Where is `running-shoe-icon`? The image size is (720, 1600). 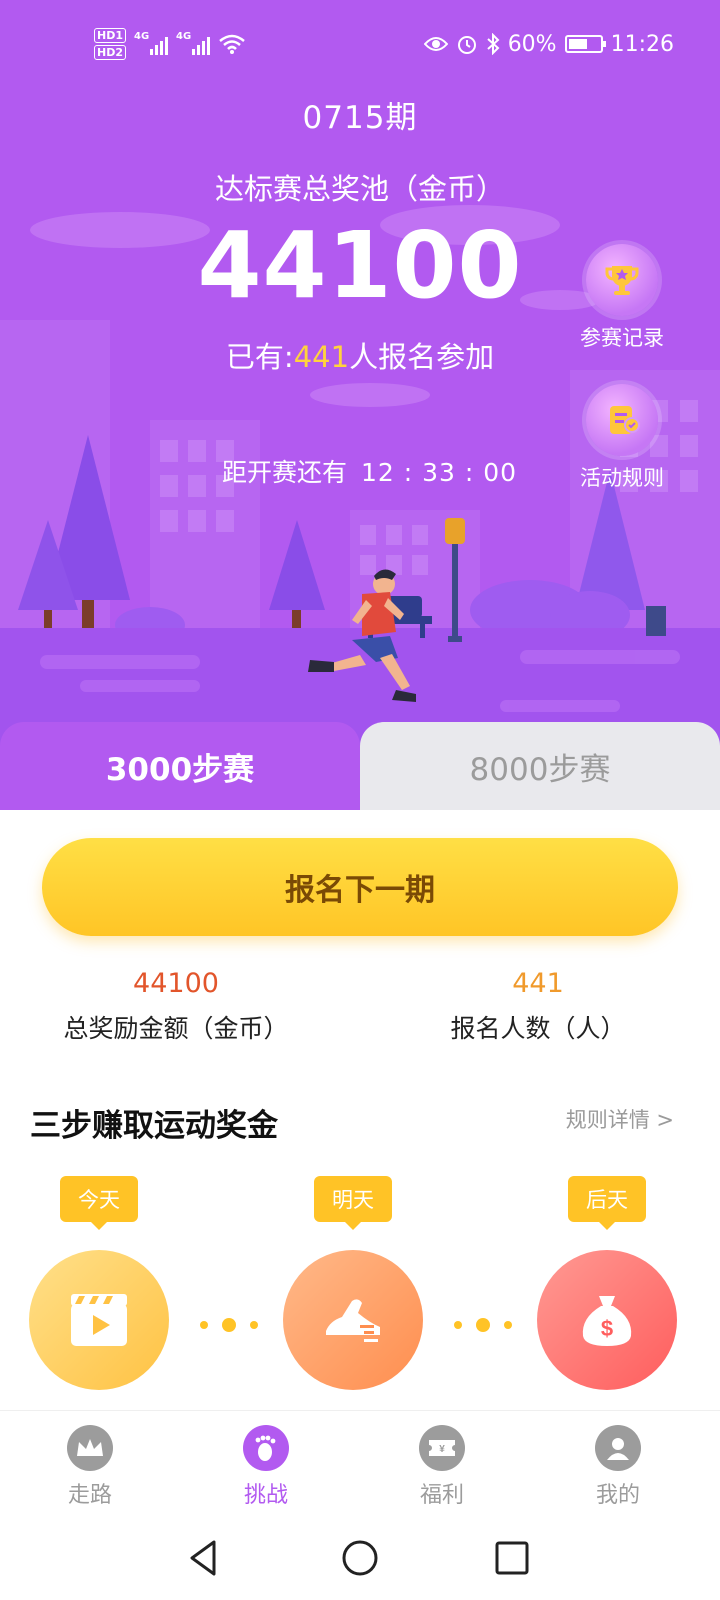 running-shoe-icon is located at coordinates (353, 1320).